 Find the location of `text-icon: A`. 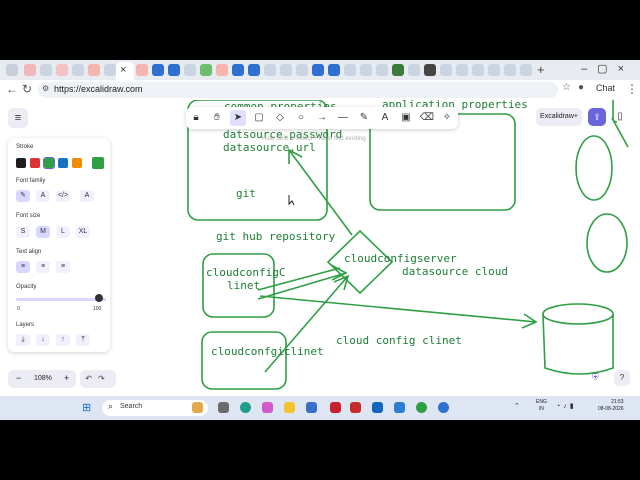

text-icon: A is located at coordinates (385, 118).